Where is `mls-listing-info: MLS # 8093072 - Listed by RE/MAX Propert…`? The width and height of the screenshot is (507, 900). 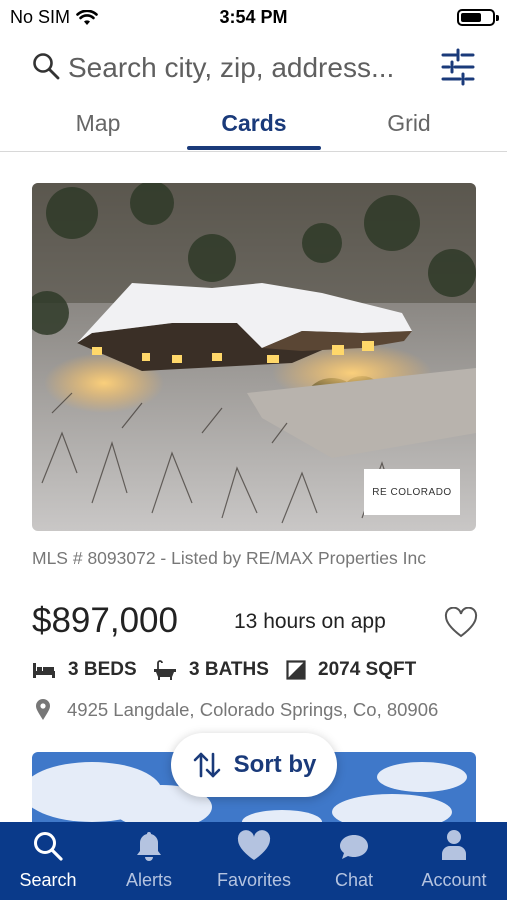
mls-listing-info: MLS # 8093072 - Listed by RE/MAX Propert… is located at coordinates (229, 558).